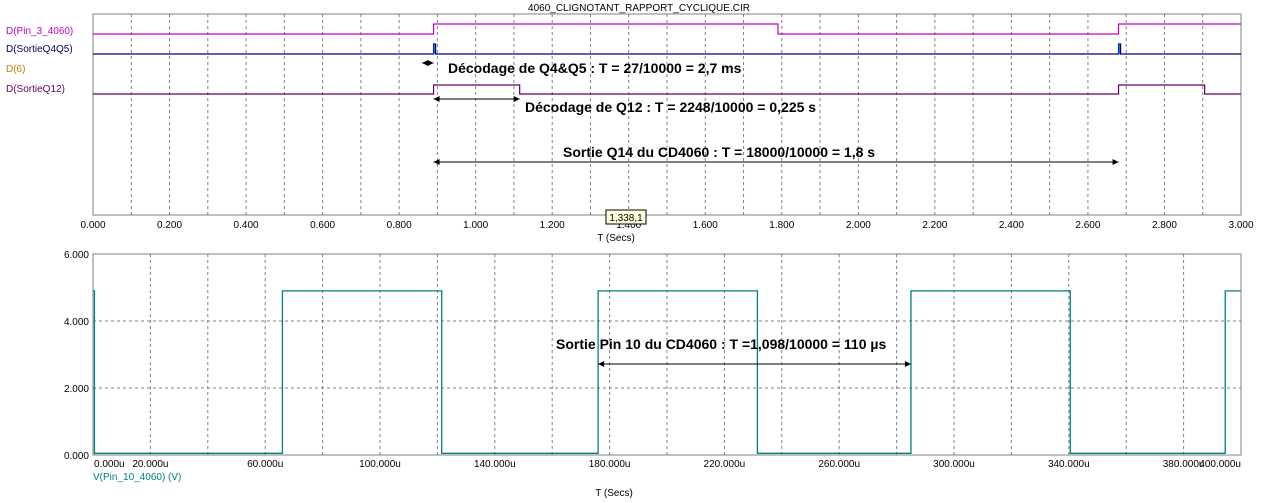  What do you see at coordinates (614, 493) in the screenshot?
I see `analog-x-axis-label: T (Secs)` at bounding box center [614, 493].